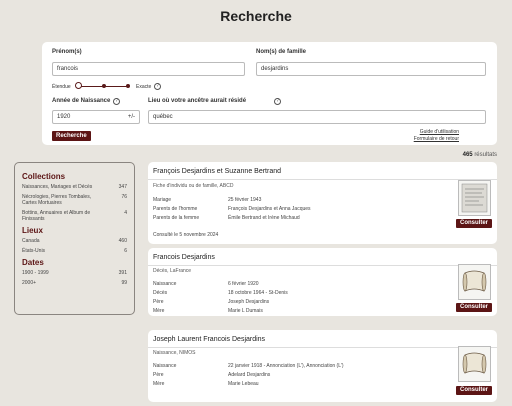 This screenshot has width=512, height=406. I want to click on filter-item: États-Unis 6, so click(74, 251).